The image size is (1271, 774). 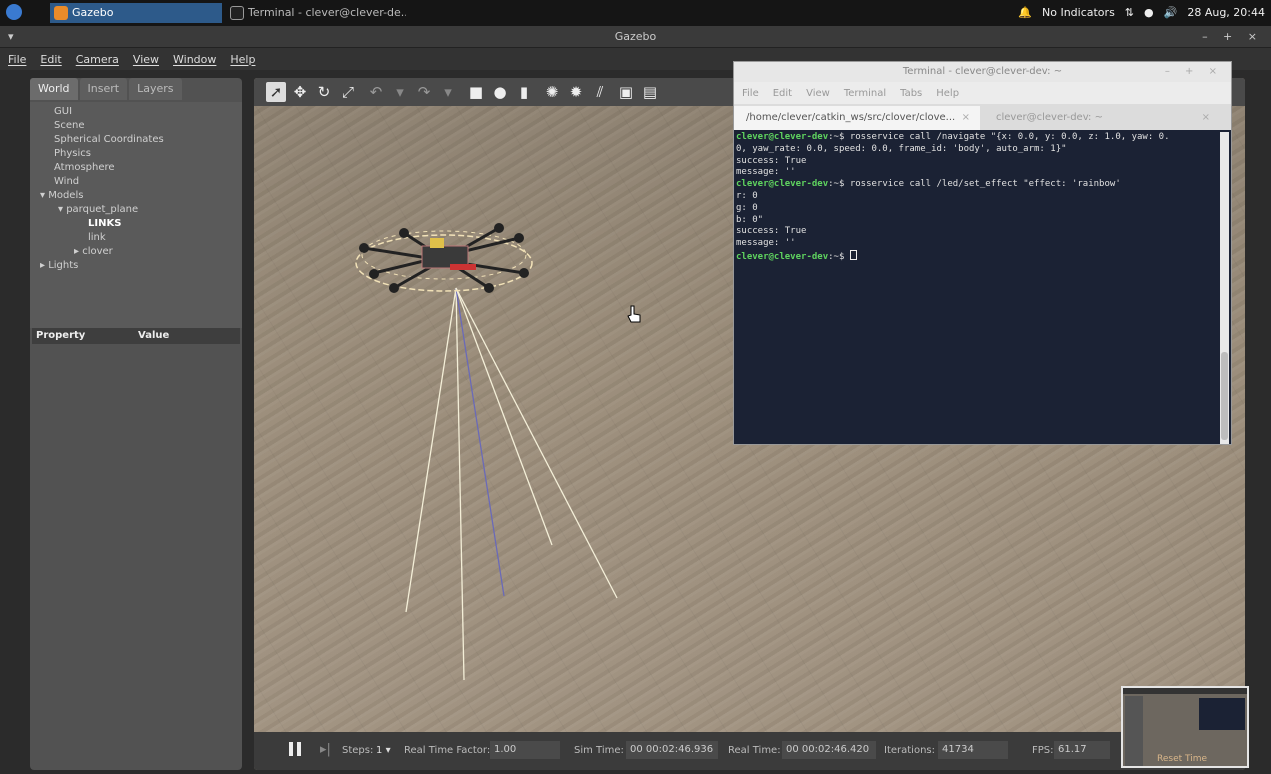 What do you see at coordinates (136, 336) in the screenshot?
I see `property-table-header: Property Value` at bounding box center [136, 336].